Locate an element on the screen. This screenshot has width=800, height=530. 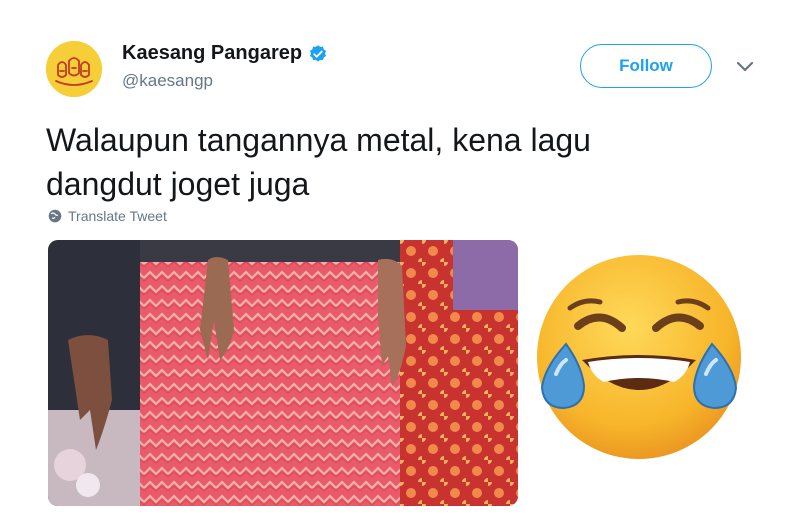
avatar-dogs-icon is located at coordinates (74, 69).